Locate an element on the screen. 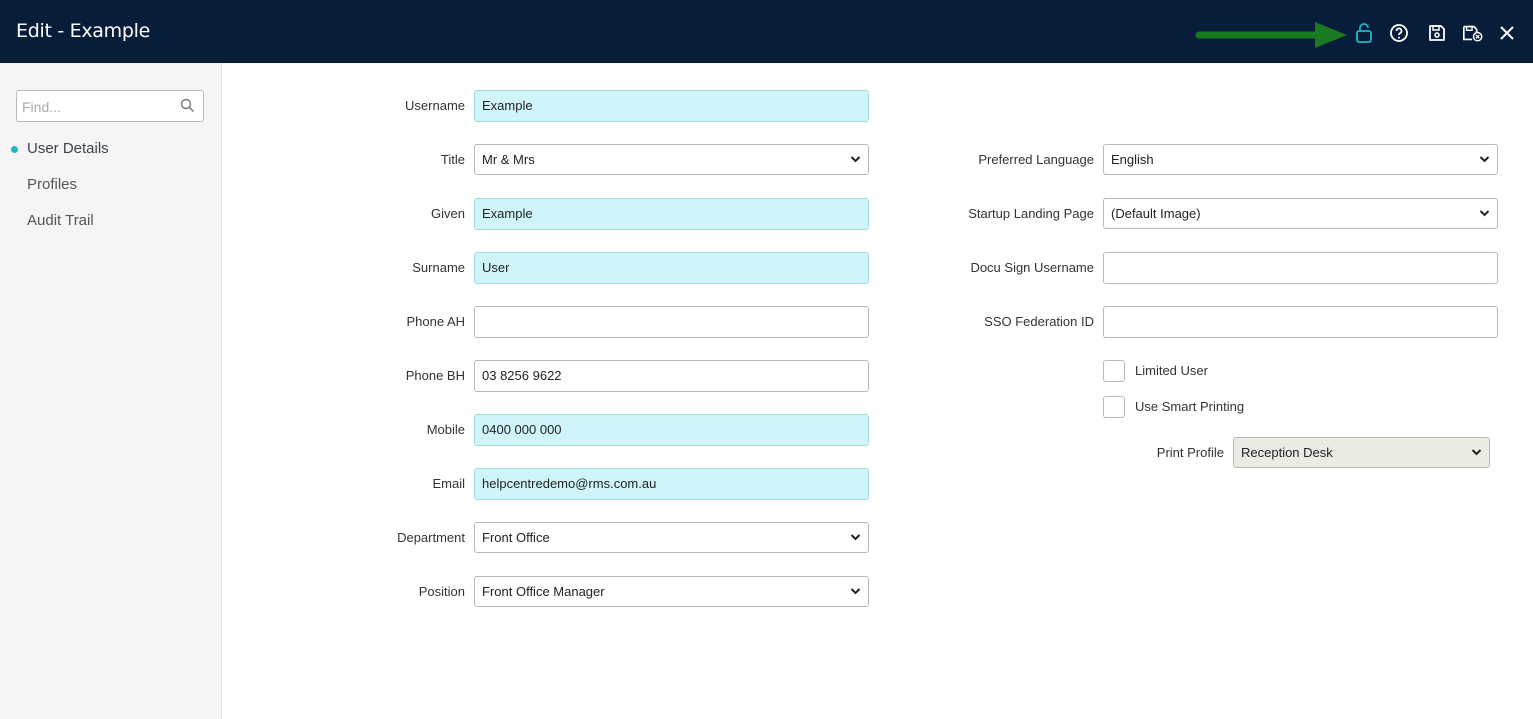 The height and width of the screenshot is (719, 1533). username-field: Example is located at coordinates (671, 106).